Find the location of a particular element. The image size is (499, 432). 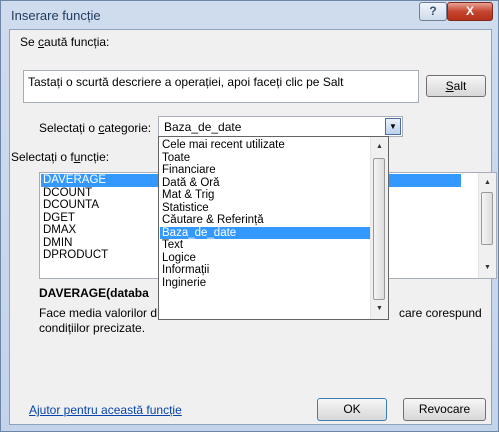

category-option: Cele mai recent utilizate is located at coordinates (266, 145).